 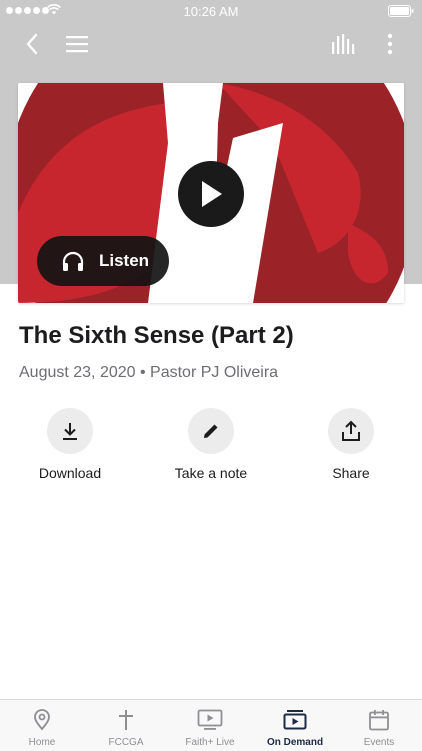 I want to click on more-vertical-icon, so click(x=390, y=44).